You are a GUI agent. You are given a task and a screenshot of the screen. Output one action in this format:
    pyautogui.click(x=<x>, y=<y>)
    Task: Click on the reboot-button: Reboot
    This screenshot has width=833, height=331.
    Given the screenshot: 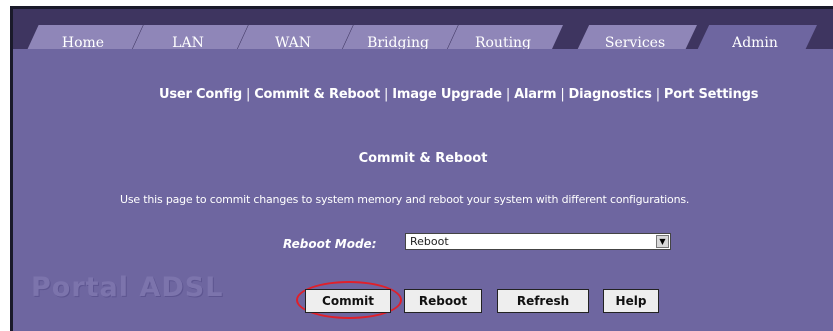 What is the action you would take?
    pyautogui.click(x=443, y=301)
    